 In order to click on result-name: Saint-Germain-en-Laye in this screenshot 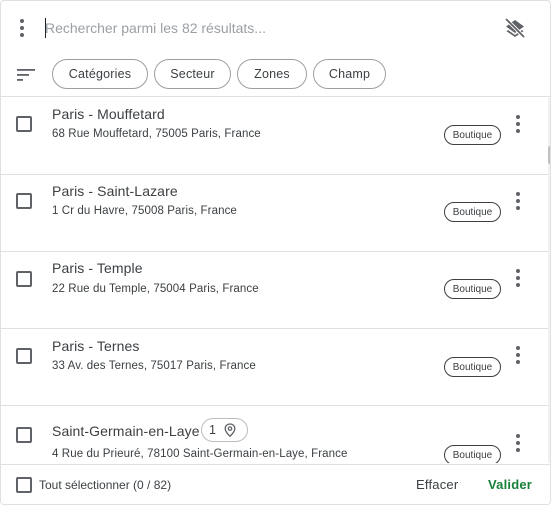, I will do `click(126, 431)`.